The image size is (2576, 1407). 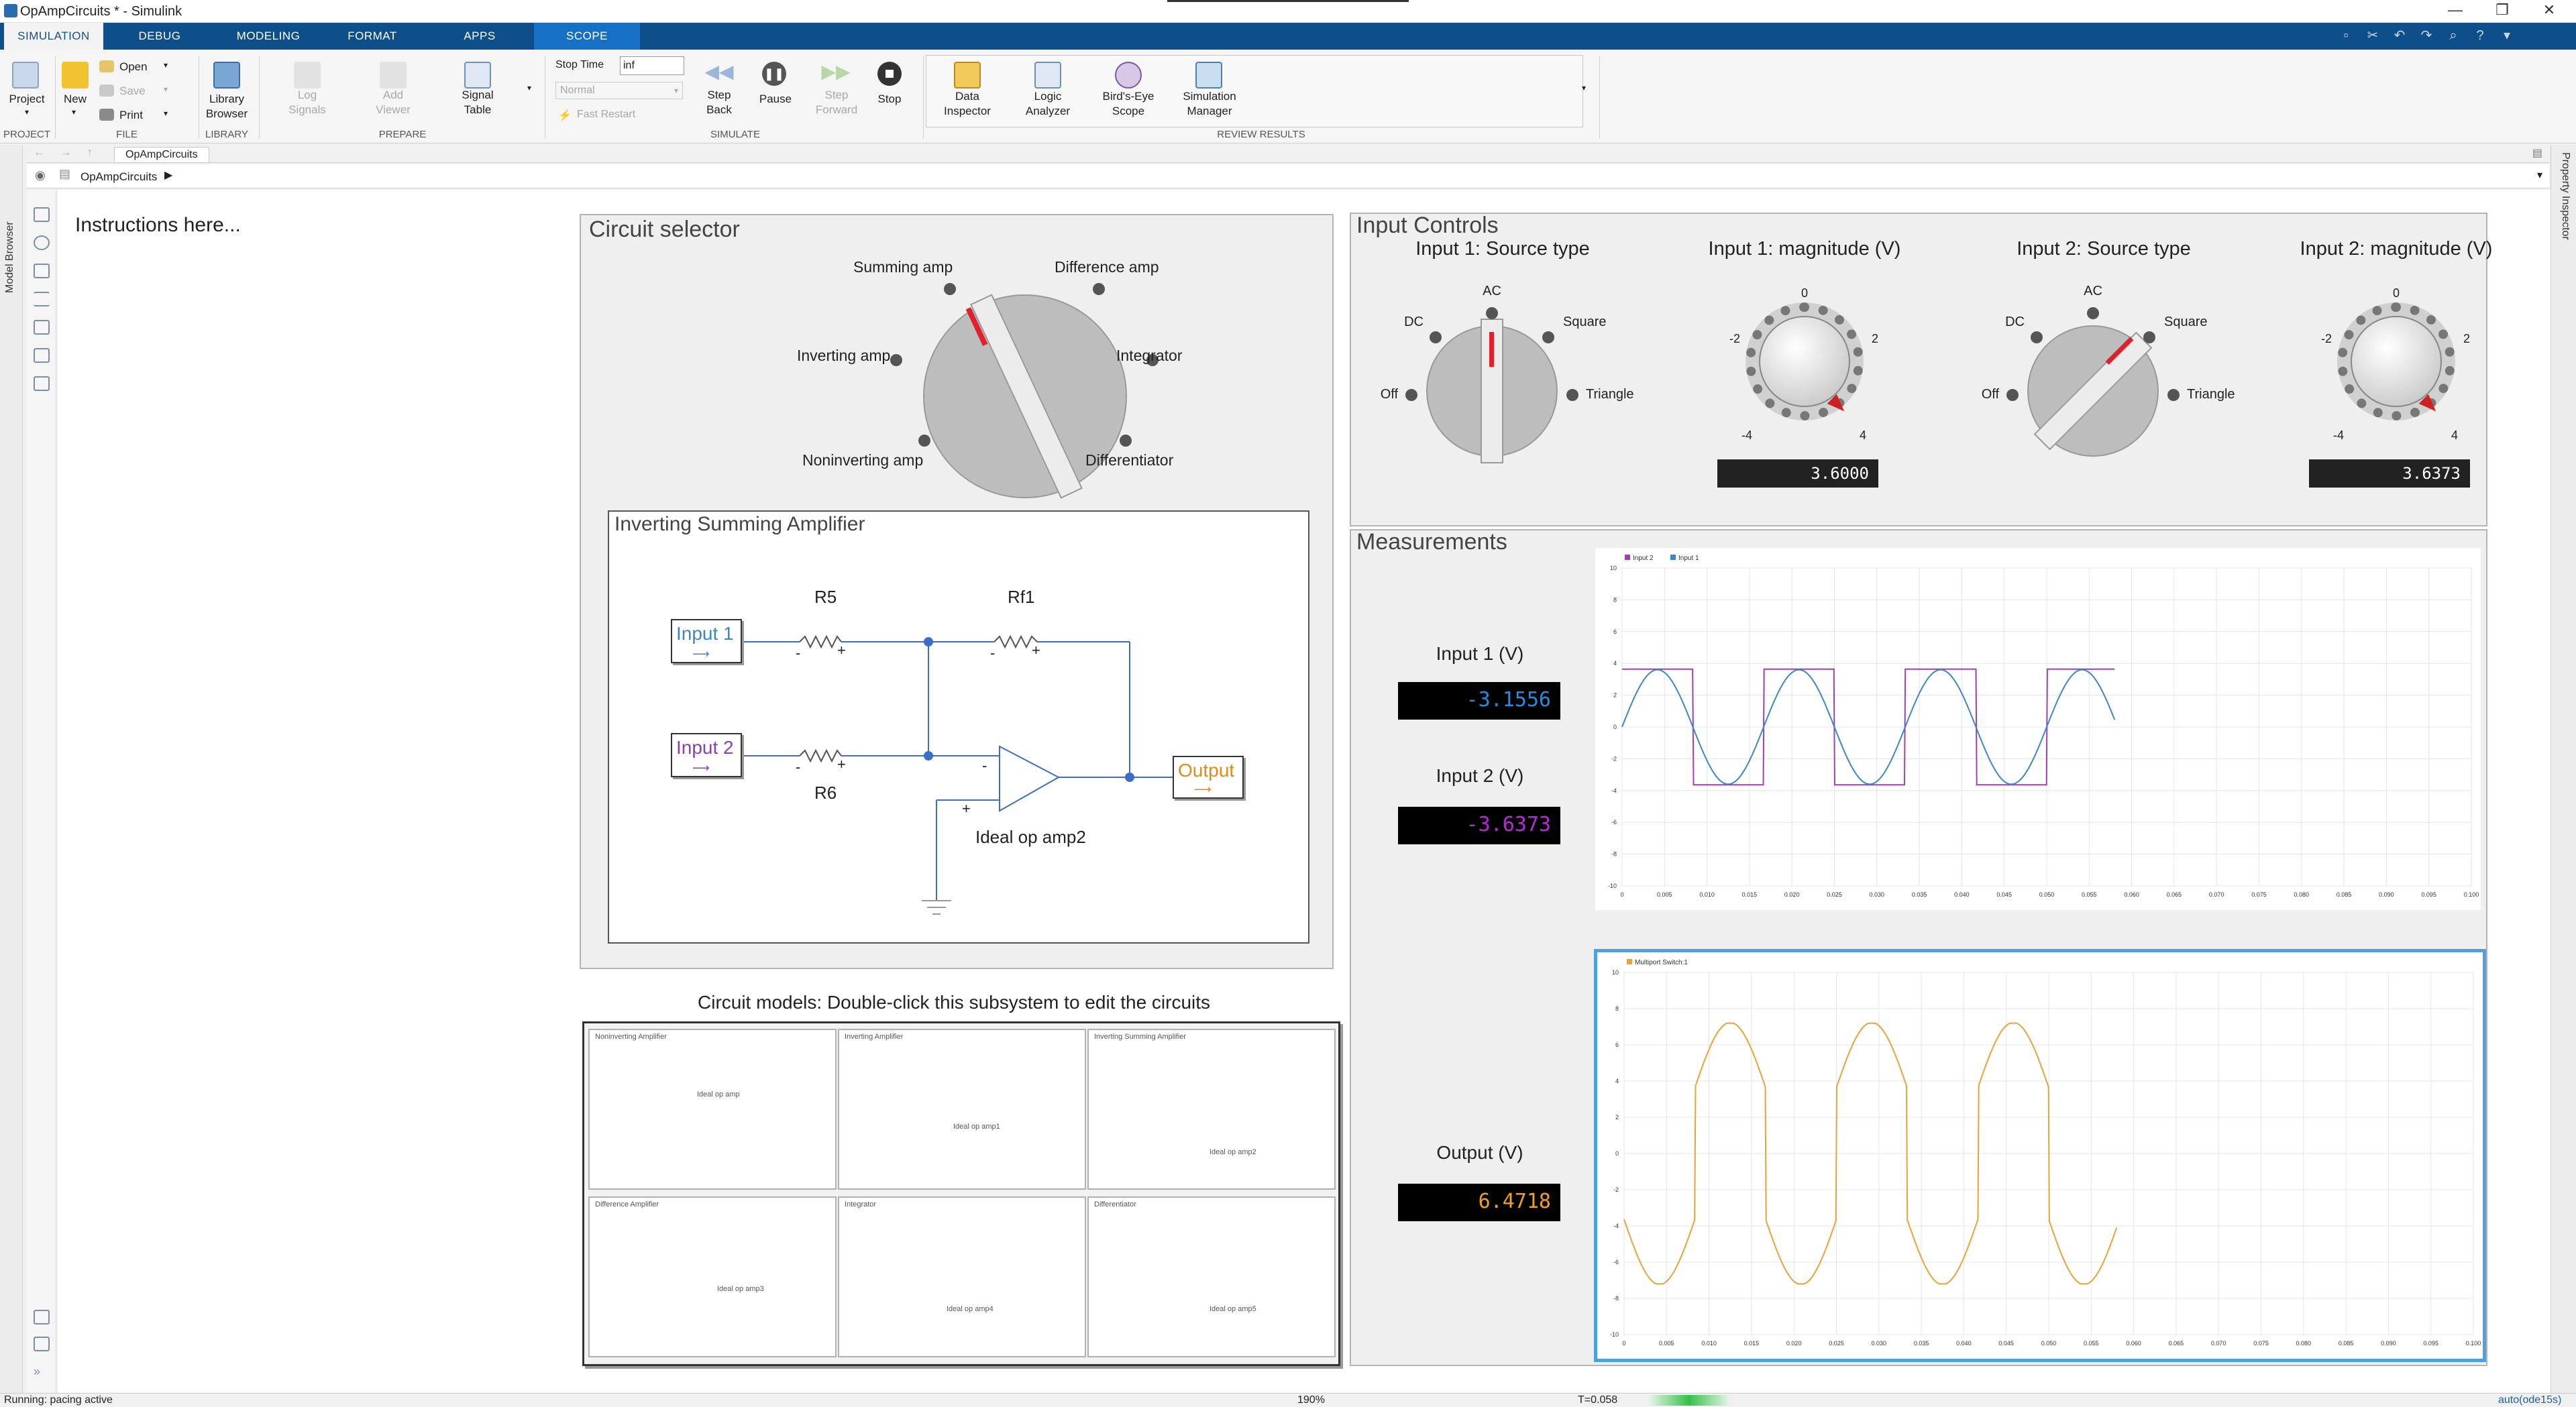 I want to click on birds-eye-scope-label-1: Bird's-Eye, so click(x=1128, y=96).